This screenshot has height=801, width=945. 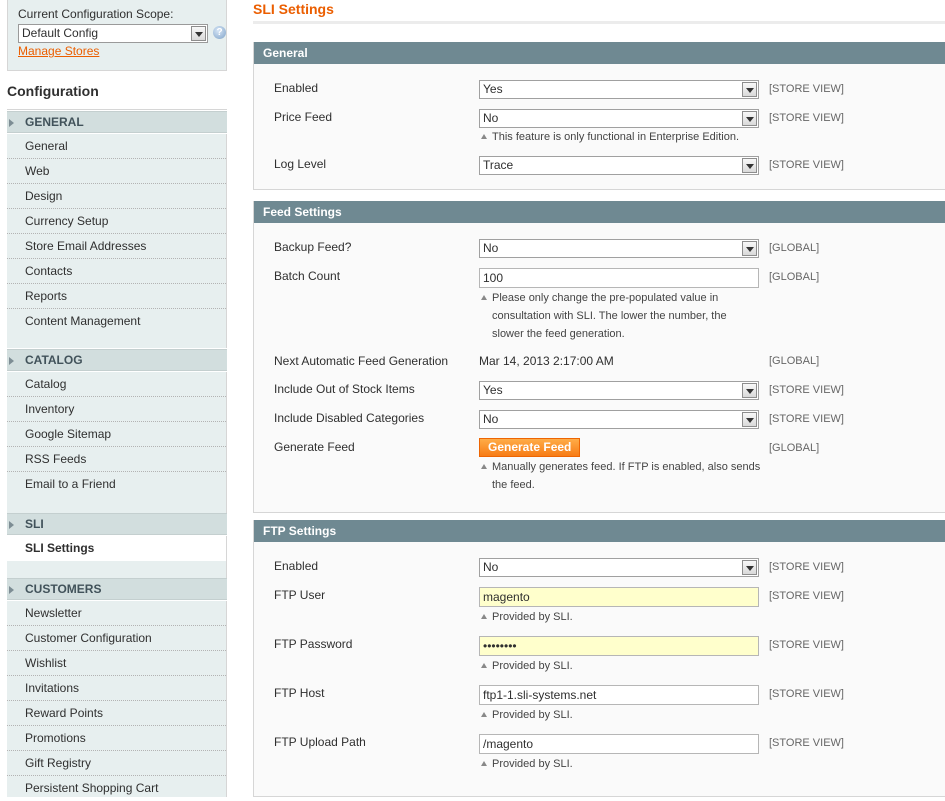 I want to click on triangle-right-icon, so click(x=11, y=123).